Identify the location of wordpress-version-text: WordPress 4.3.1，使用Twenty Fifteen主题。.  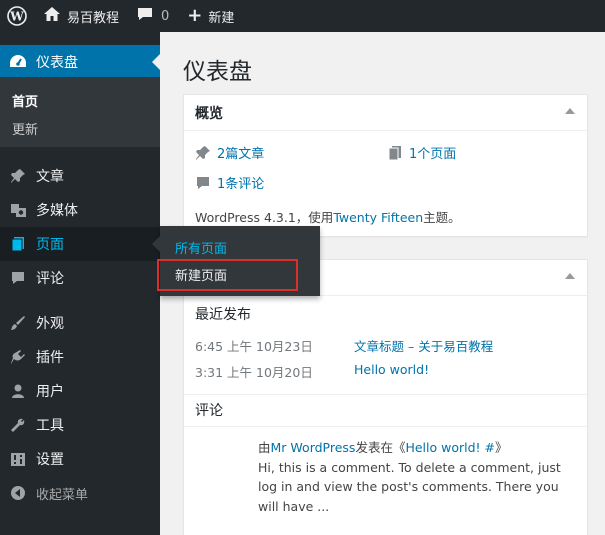
(328, 216).